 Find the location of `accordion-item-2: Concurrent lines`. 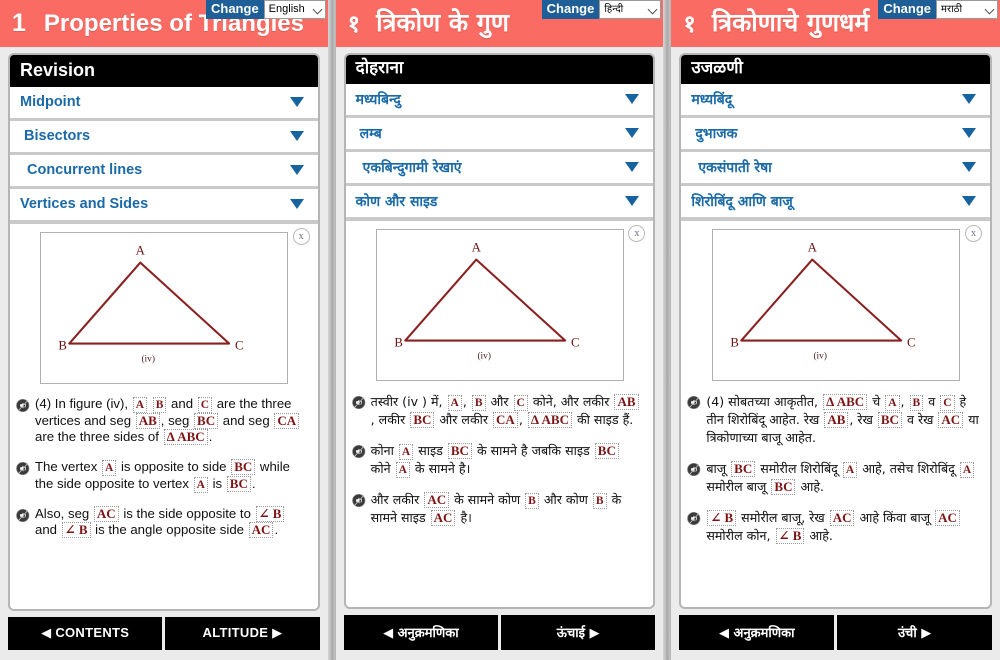

accordion-item-2: Concurrent lines is located at coordinates (164, 170).